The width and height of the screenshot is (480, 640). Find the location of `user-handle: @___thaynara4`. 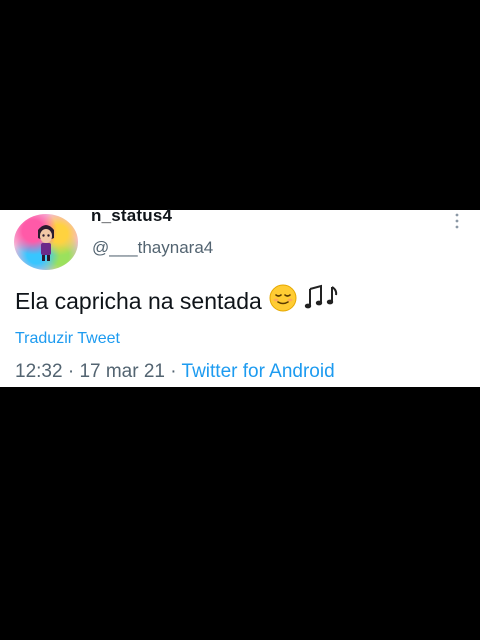

user-handle: @___thaynara4 is located at coordinates (152, 248).